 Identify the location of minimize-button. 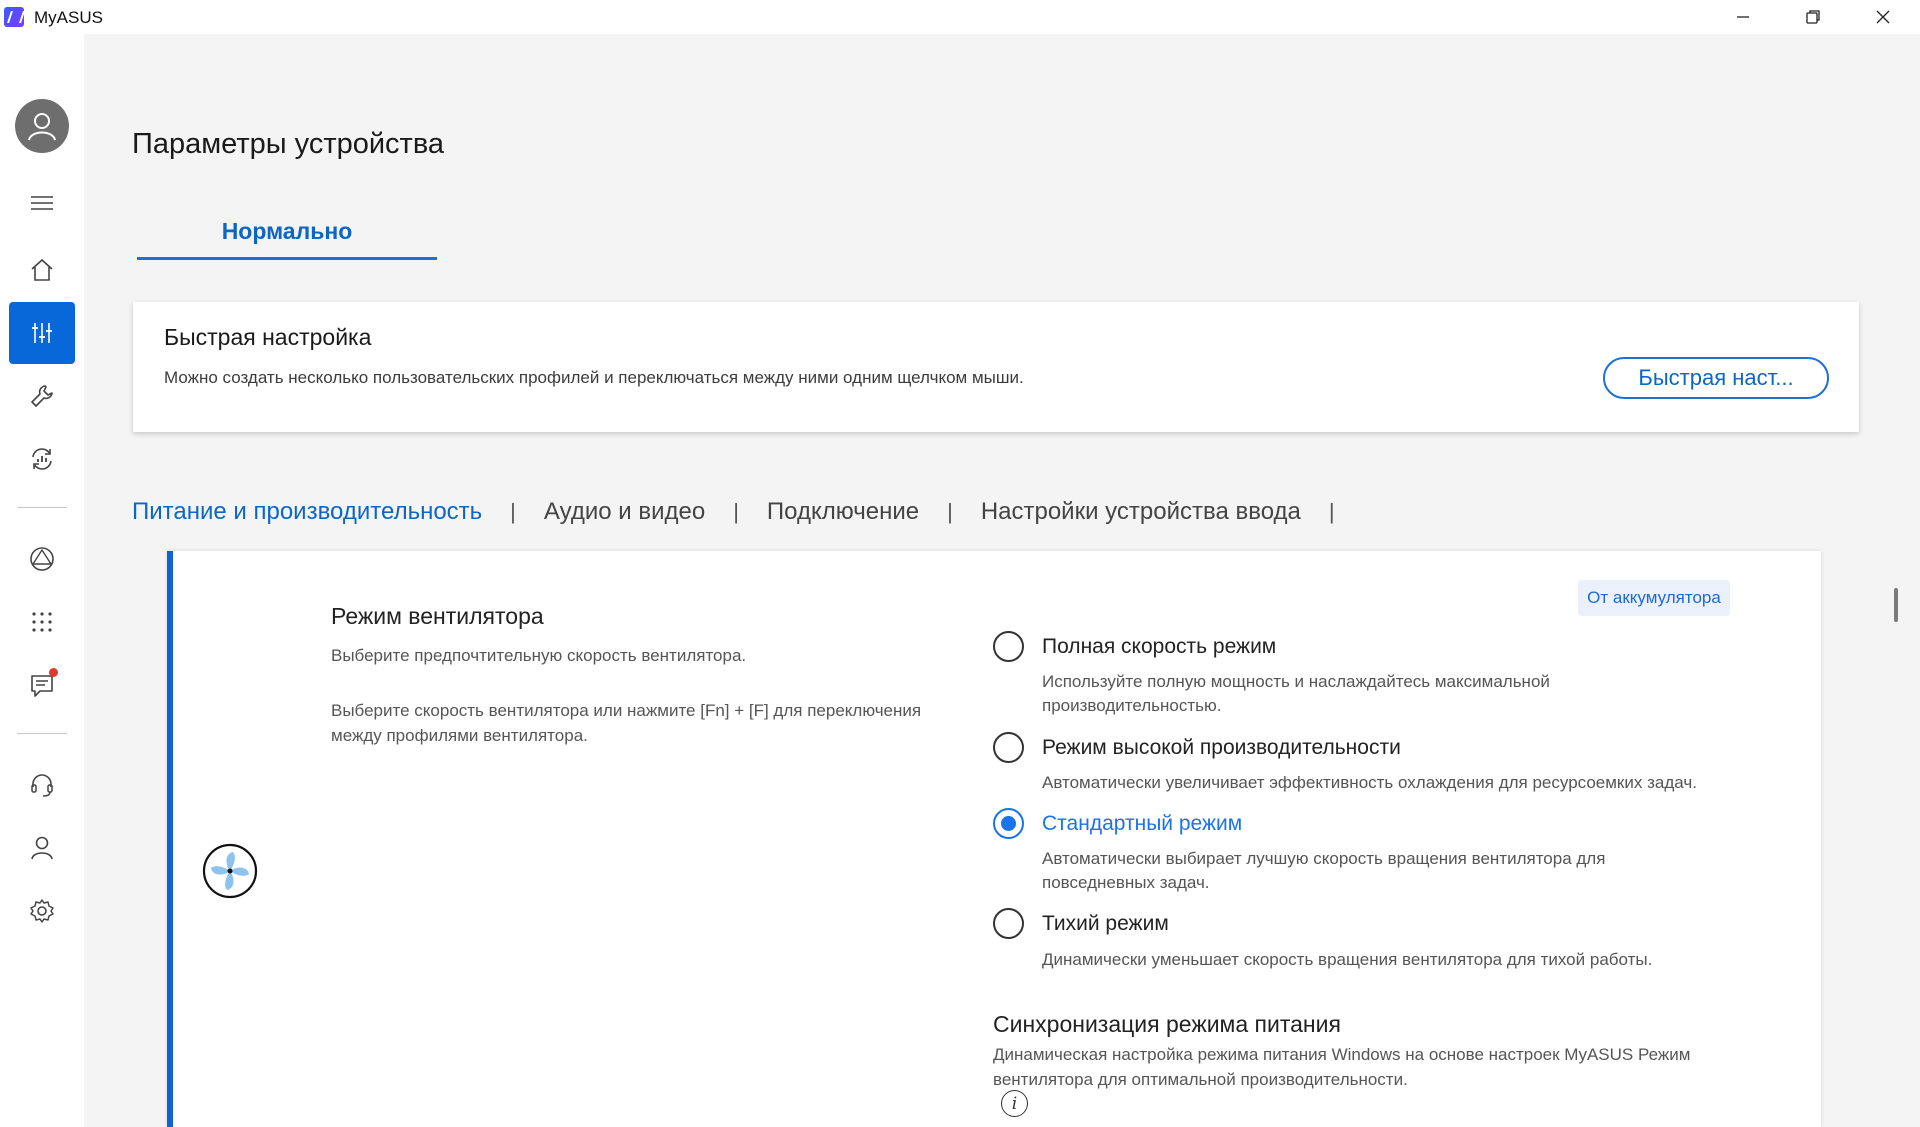
(1743, 17).